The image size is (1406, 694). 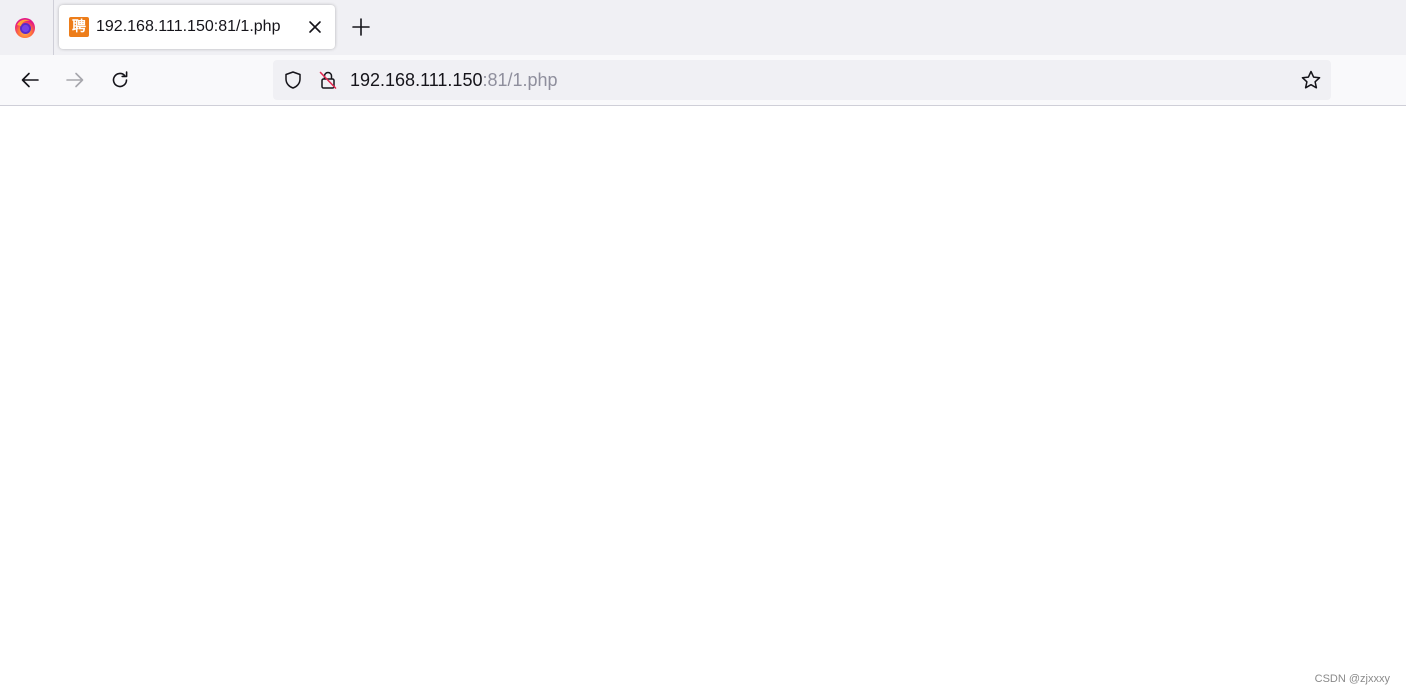 I want to click on close-icon, so click(x=315, y=27).